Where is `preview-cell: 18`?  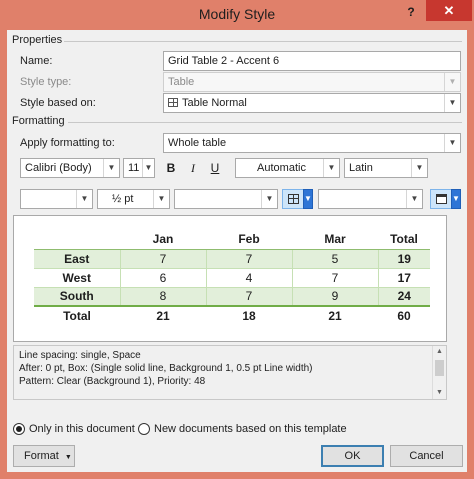 preview-cell: 18 is located at coordinates (249, 315).